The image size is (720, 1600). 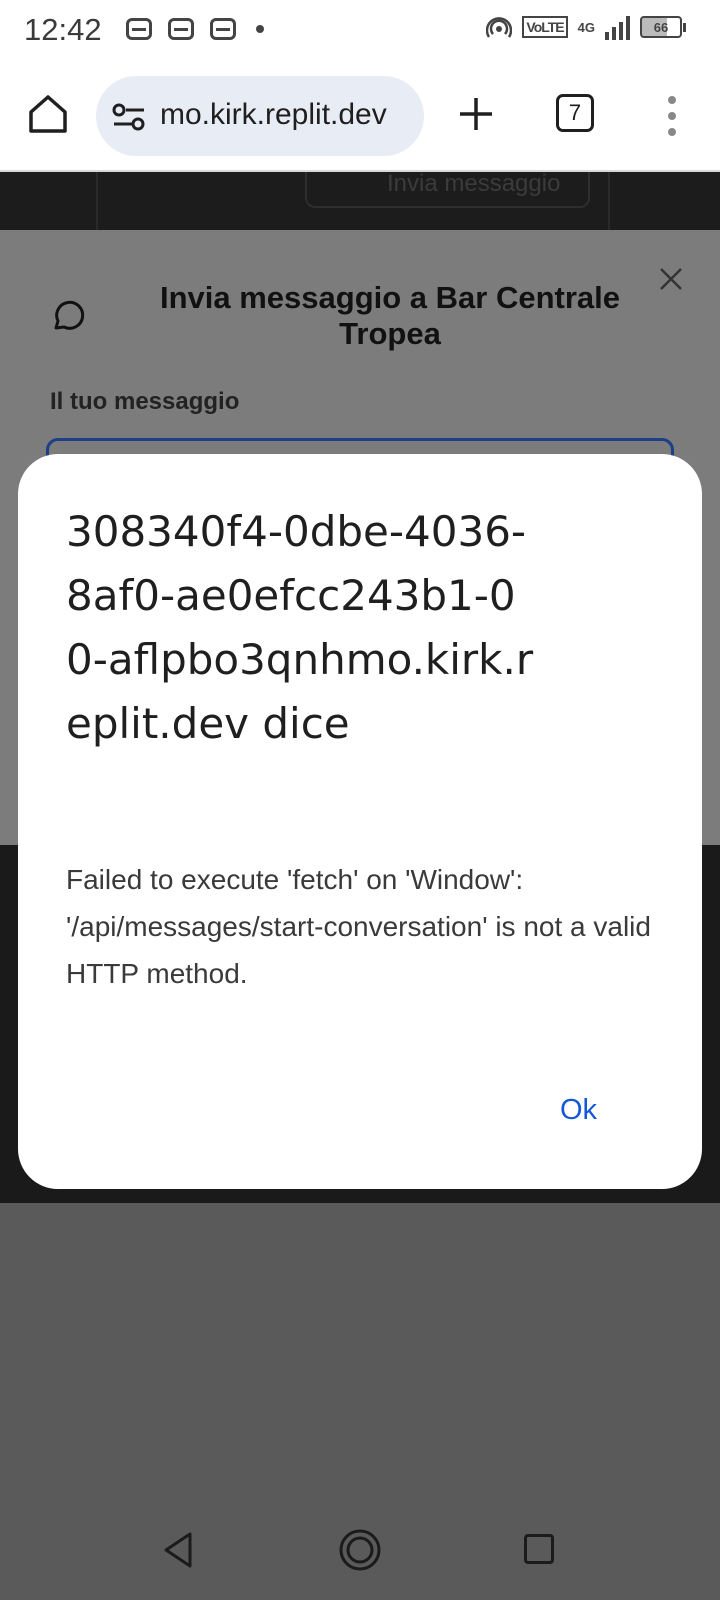 What do you see at coordinates (617, 27) in the screenshot?
I see `signal-icon` at bounding box center [617, 27].